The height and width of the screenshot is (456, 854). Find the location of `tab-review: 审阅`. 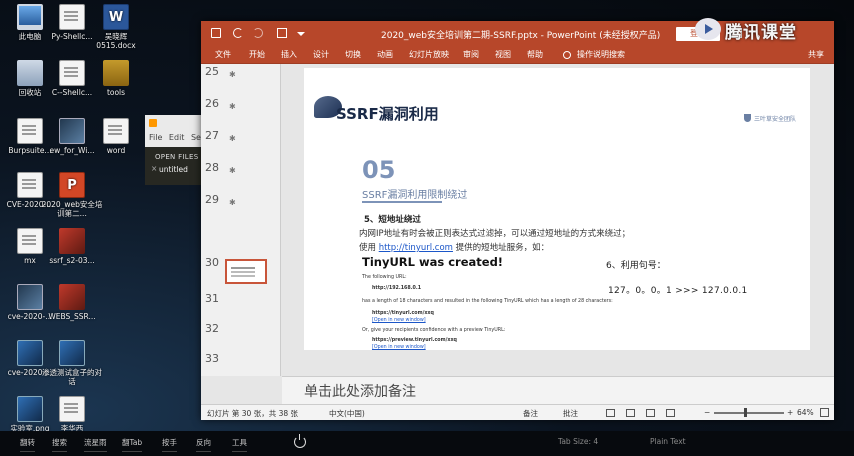

tab-review: 审阅 is located at coordinates (471, 54).